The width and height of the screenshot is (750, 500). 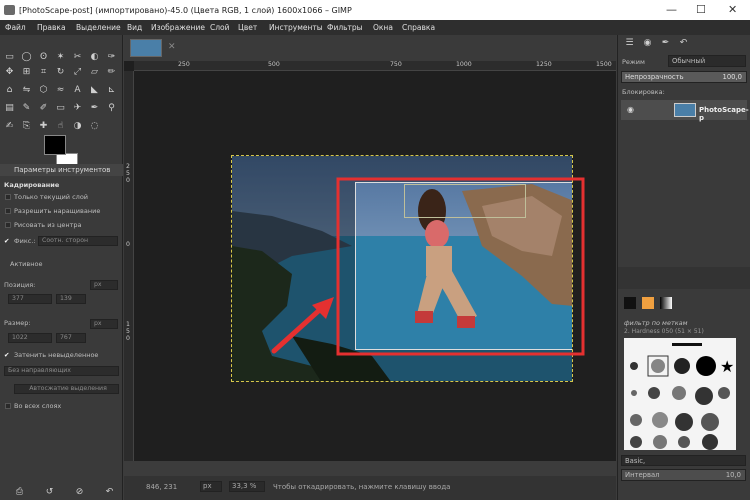 What do you see at coordinates (6, 241) in the screenshot?
I see `fixed-checkmark: ✔` at bounding box center [6, 241].